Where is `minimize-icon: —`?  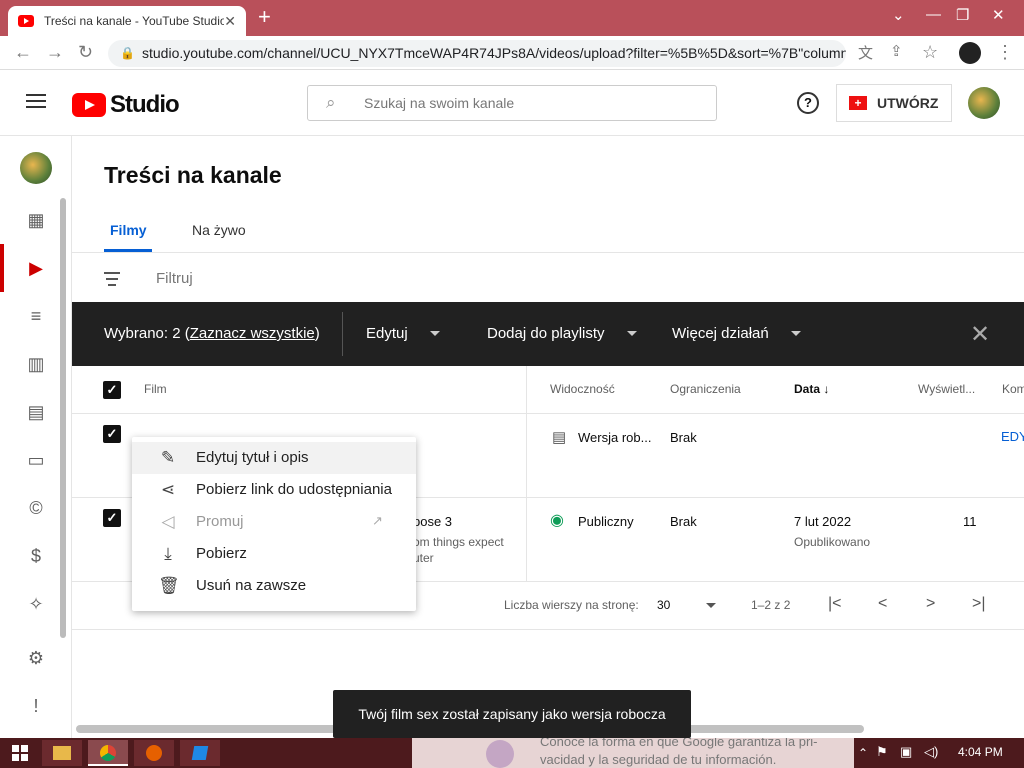
minimize-icon: — is located at coordinates (933, 14).